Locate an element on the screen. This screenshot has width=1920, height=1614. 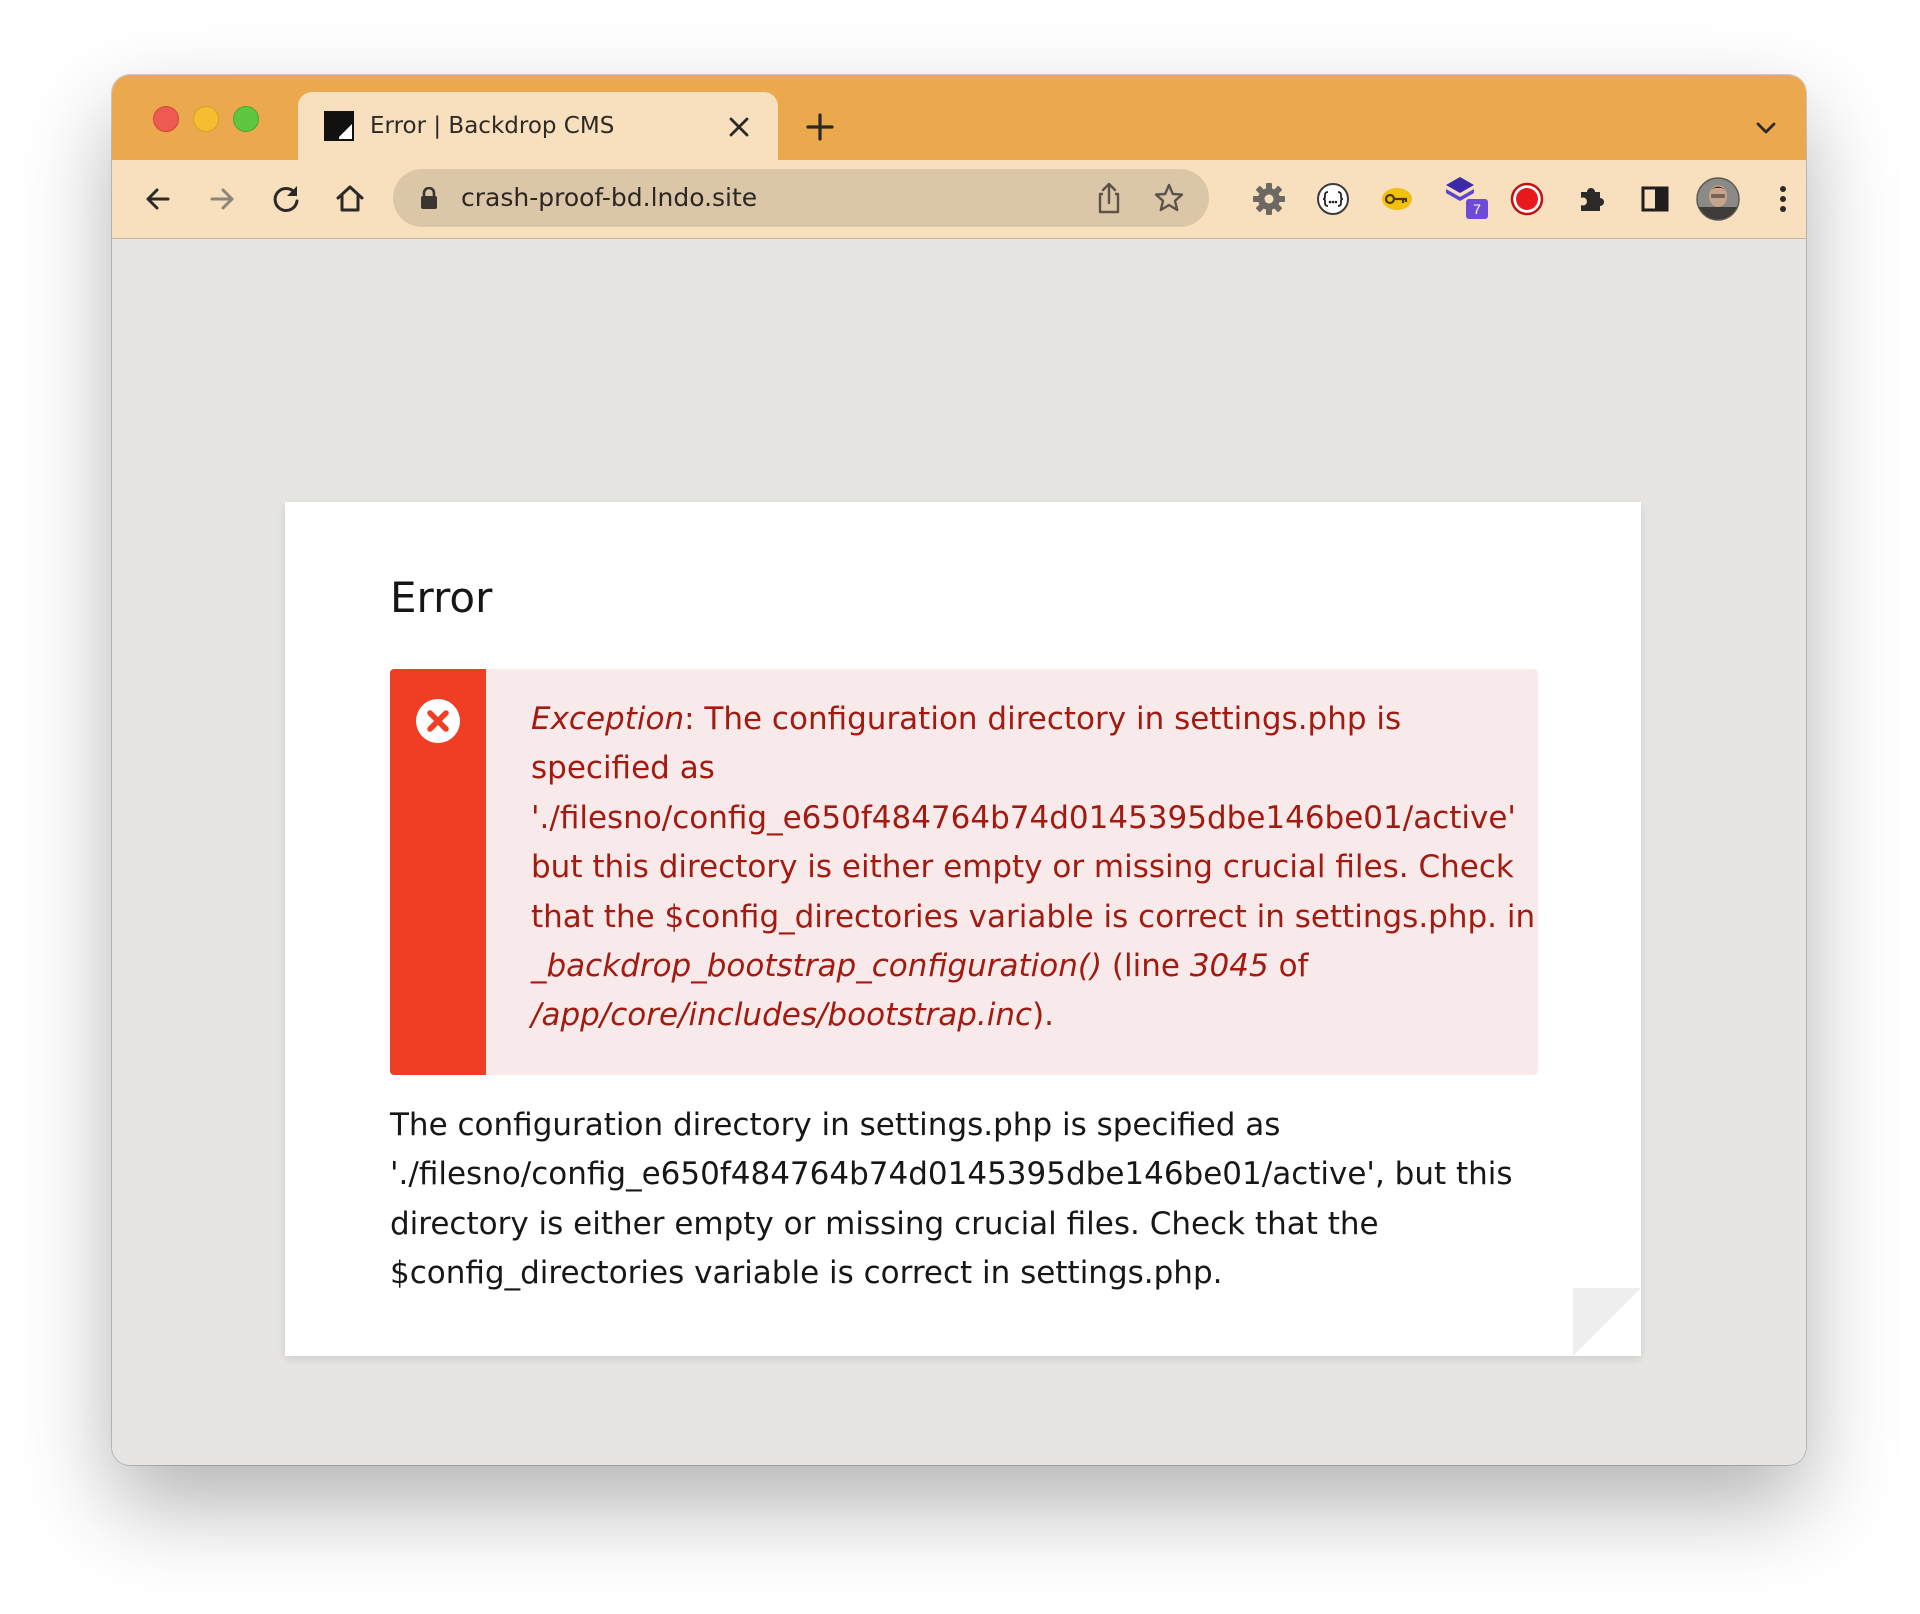
stack-extension-icon: 7 is located at coordinates (1466, 197).